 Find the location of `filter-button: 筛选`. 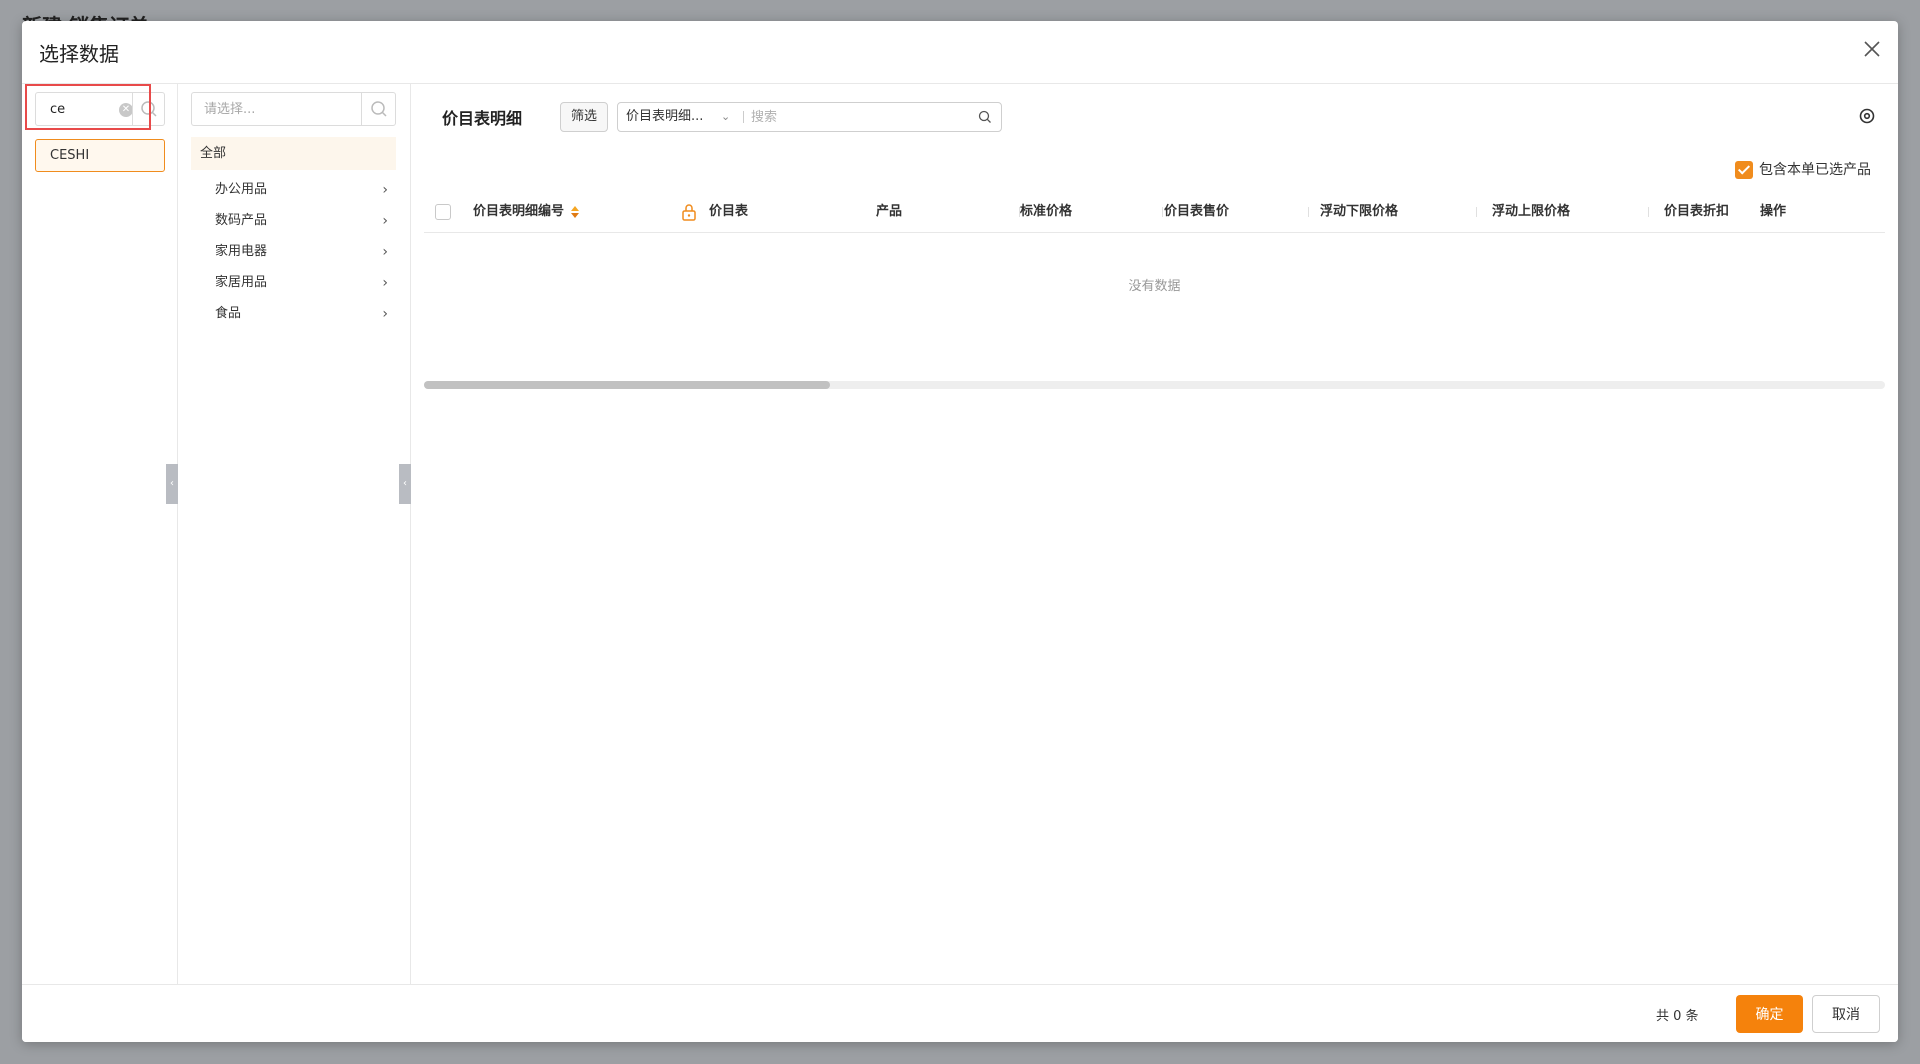

filter-button: 筛选 is located at coordinates (584, 117).